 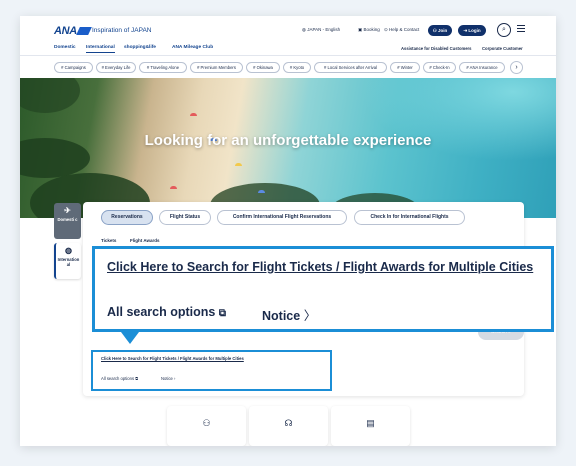 What do you see at coordinates (192, 47) in the screenshot?
I see `nav-ana-mileage-club: ANA Mileage Club` at bounding box center [192, 47].